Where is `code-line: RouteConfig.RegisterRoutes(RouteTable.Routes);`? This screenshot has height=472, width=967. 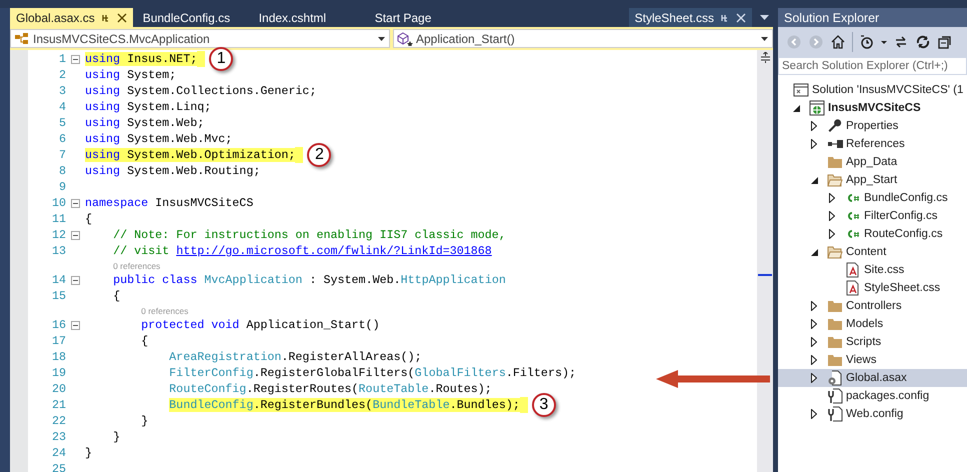 code-line: RouteConfig.RegisterRoutes(RouteTable.Routes); is located at coordinates (330, 389).